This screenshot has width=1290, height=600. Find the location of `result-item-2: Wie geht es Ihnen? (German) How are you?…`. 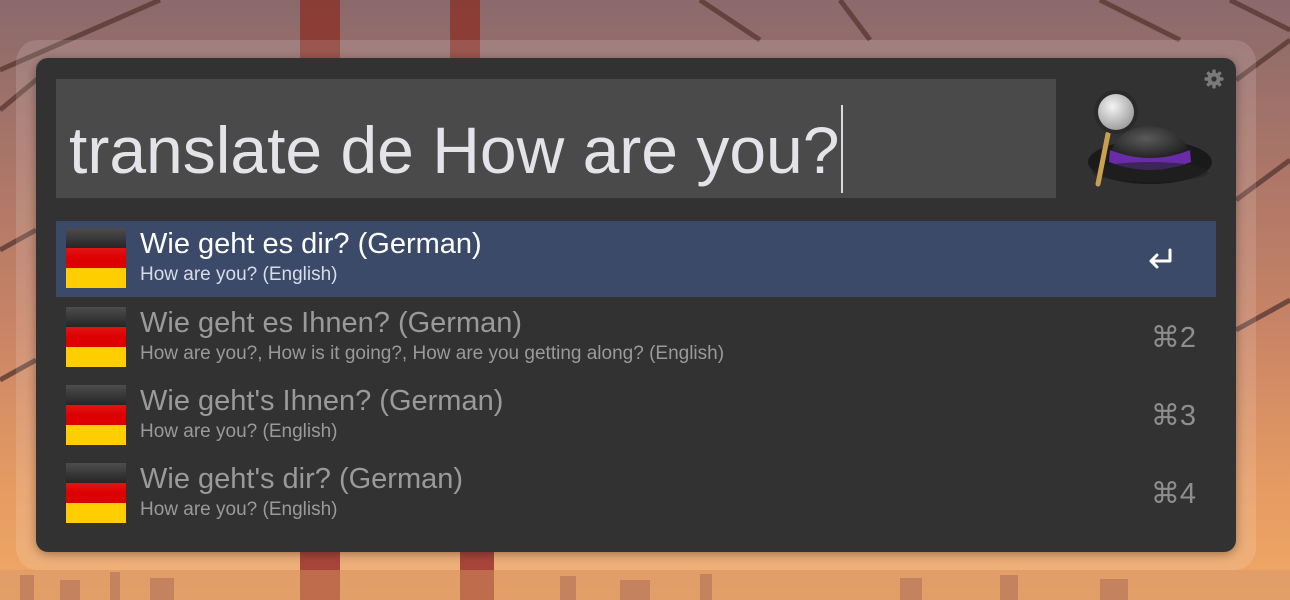

result-item-2: Wie geht es Ihnen? (German) How are you?… is located at coordinates (636, 338).